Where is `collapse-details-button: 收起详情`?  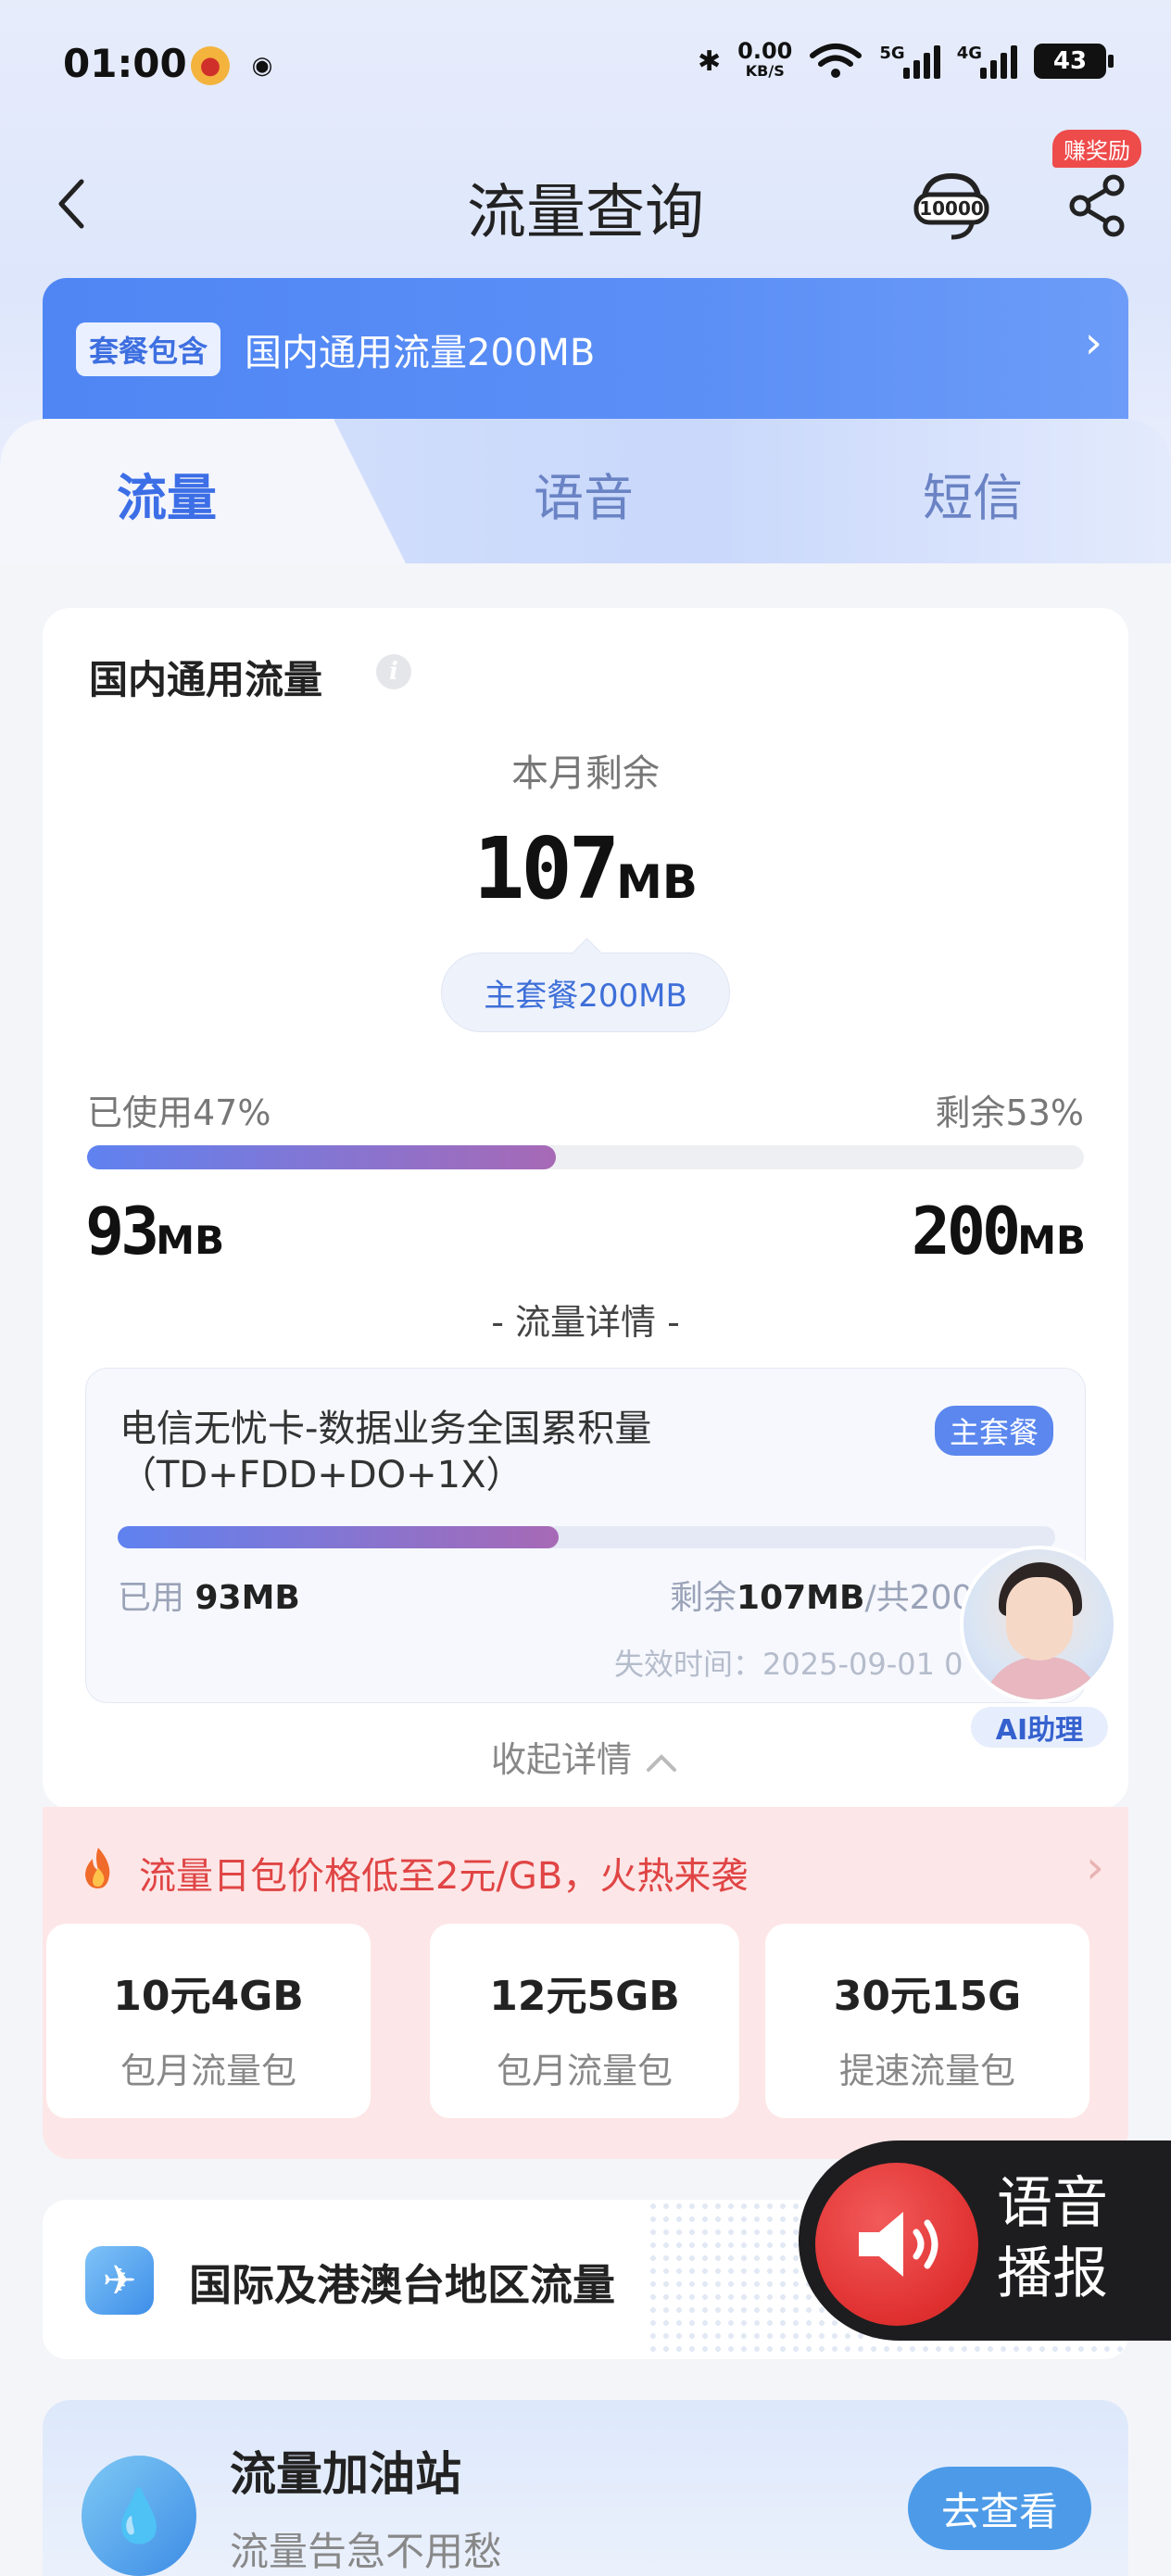
collapse-details-button: 收起详情 is located at coordinates (585, 1757).